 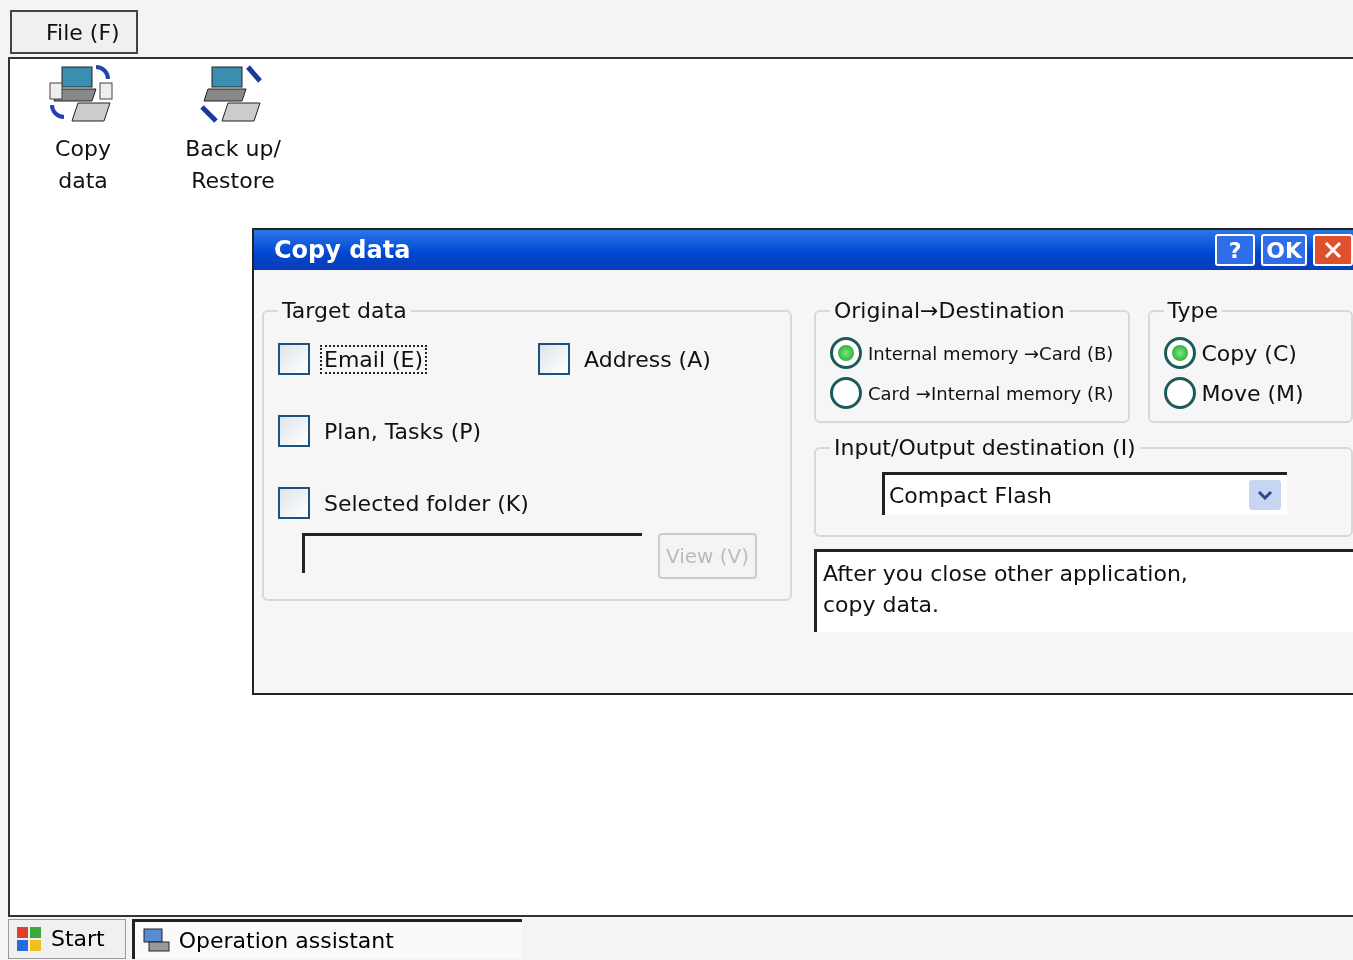 What do you see at coordinates (523, 431) in the screenshot?
I see `checkbox-option: Plan, Tasks (P)` at bounding box center [523, 431].